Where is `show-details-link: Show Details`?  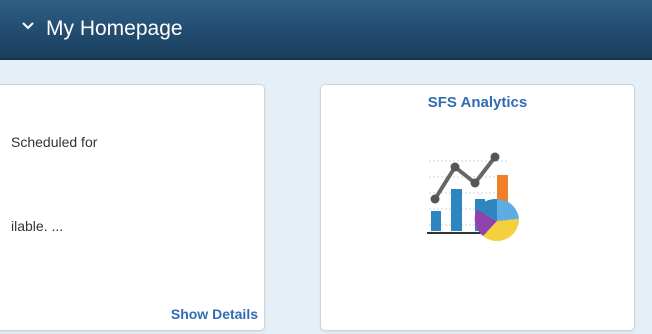 show-details-link: Show Details is located at coordinates (214, 314).